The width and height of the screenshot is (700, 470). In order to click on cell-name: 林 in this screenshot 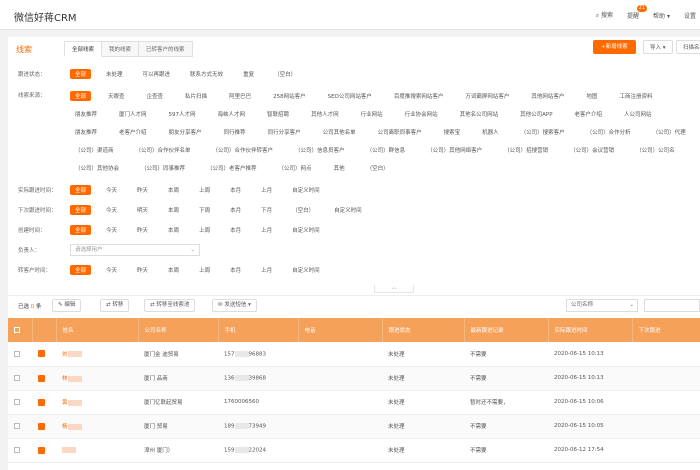, I will do `click(97, 378)`.